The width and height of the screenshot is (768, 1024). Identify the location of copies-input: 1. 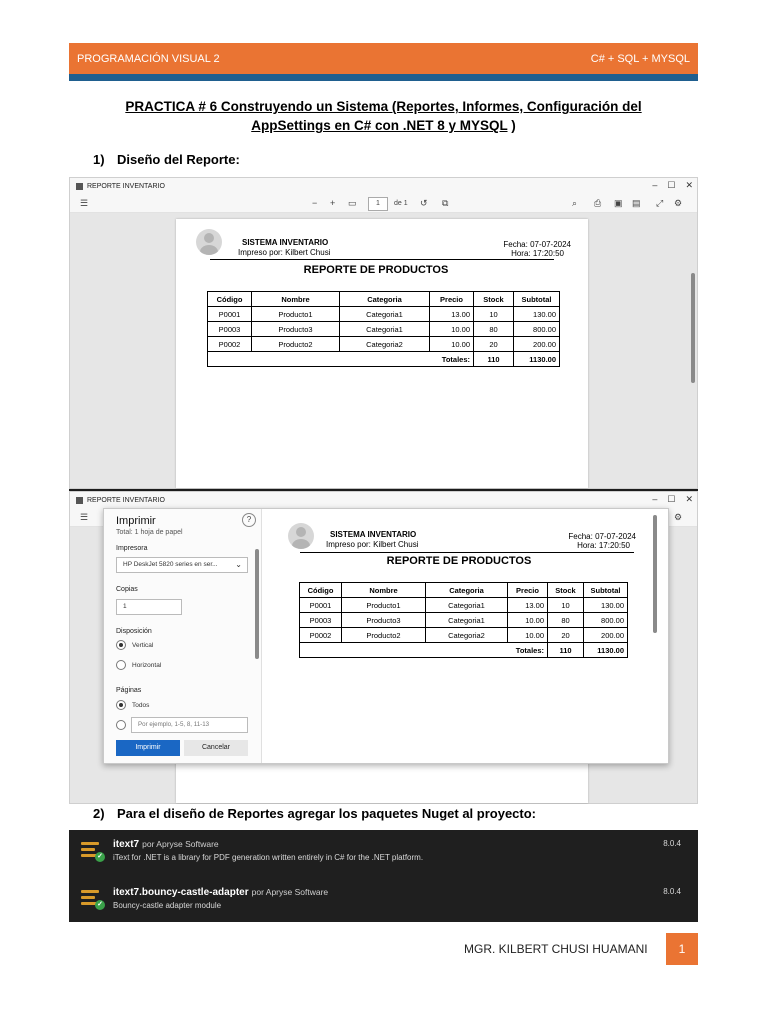
(149, 607).